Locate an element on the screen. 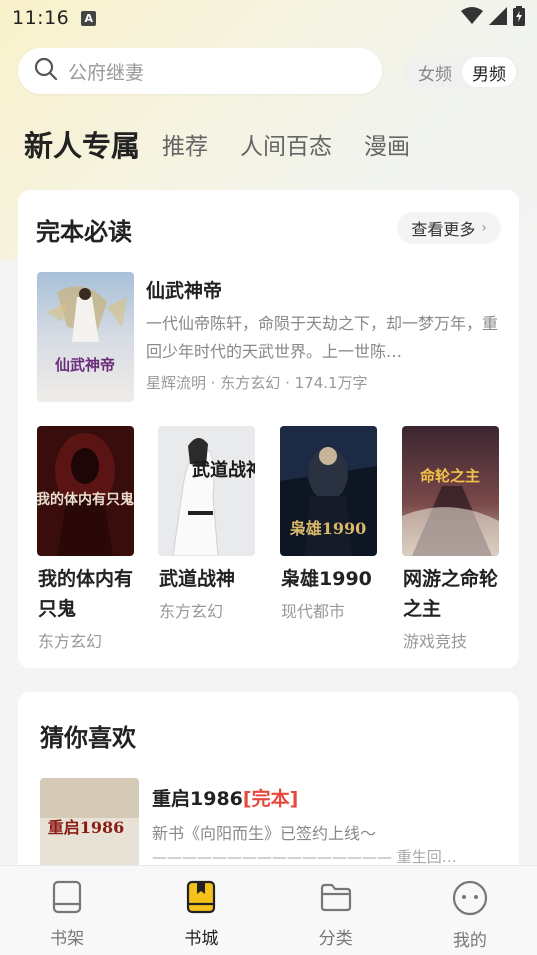  status-bar: 11:16 A is located at coordinates (268, 18).